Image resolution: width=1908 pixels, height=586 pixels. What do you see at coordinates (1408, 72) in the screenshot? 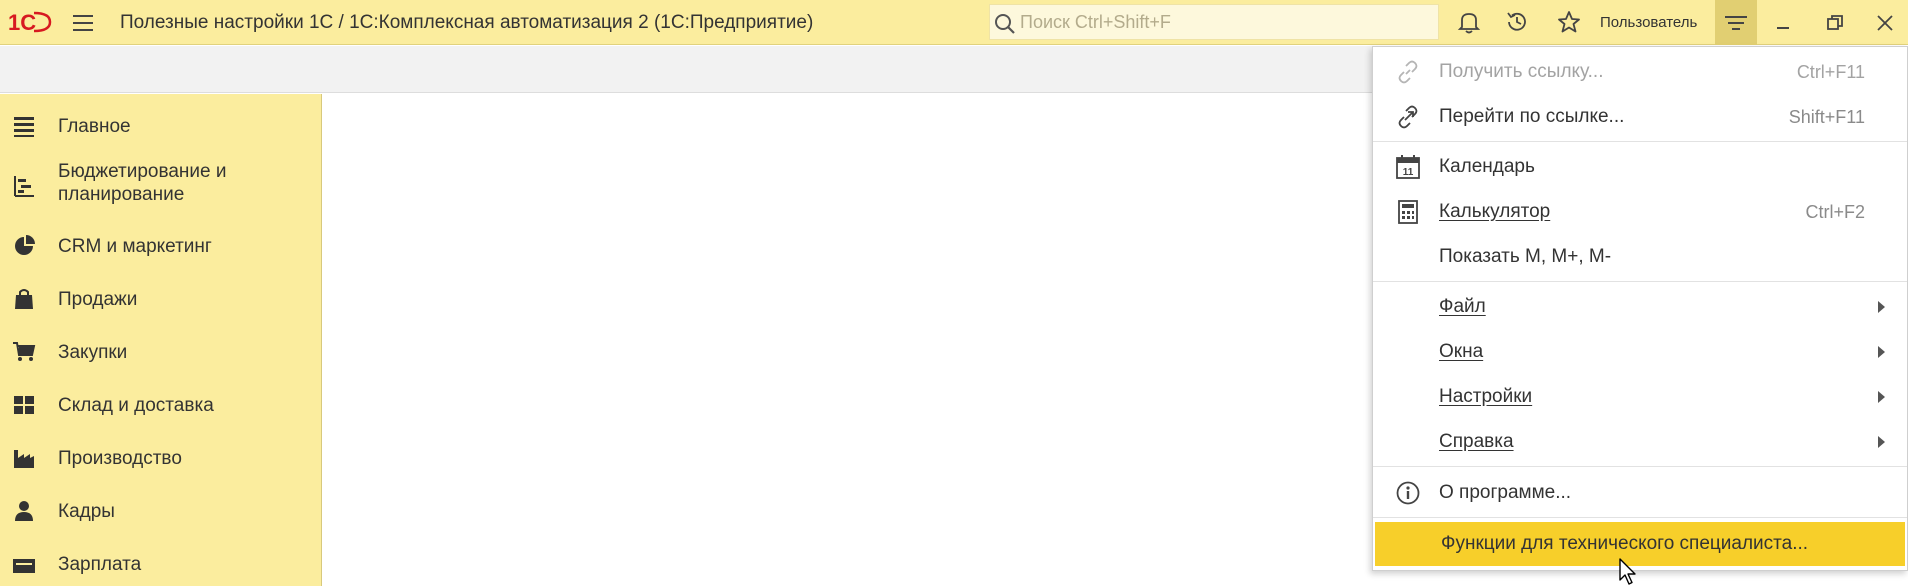
I see `link-icon` at bounding box center [1408, 72].